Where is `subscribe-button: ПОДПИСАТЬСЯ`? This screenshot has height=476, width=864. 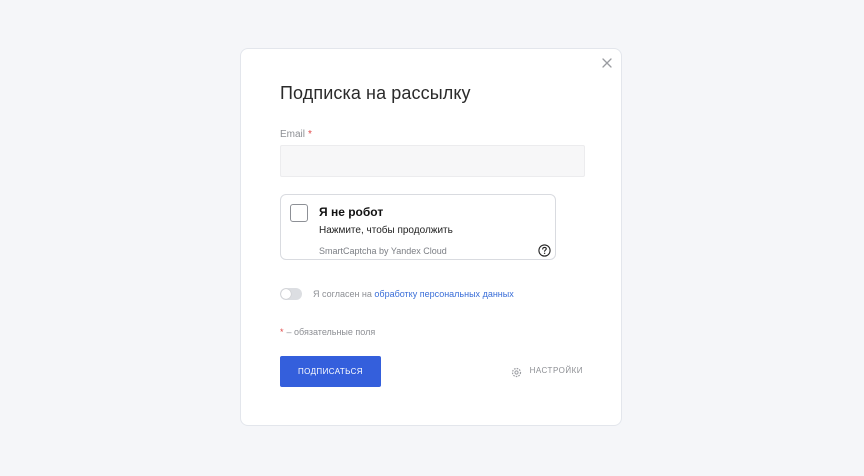
subscribe-button: ПОДПИСАТЬСЯ is located at coordinates (330, 371).